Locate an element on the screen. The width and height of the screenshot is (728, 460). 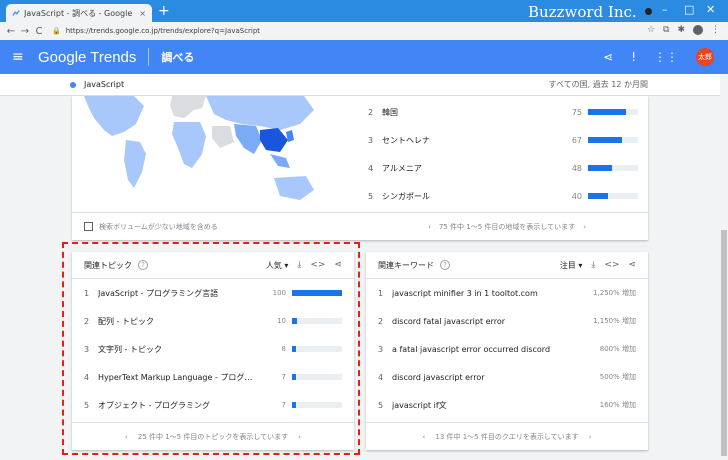
sort-value: 注目 is located at coordinates (567, 265).